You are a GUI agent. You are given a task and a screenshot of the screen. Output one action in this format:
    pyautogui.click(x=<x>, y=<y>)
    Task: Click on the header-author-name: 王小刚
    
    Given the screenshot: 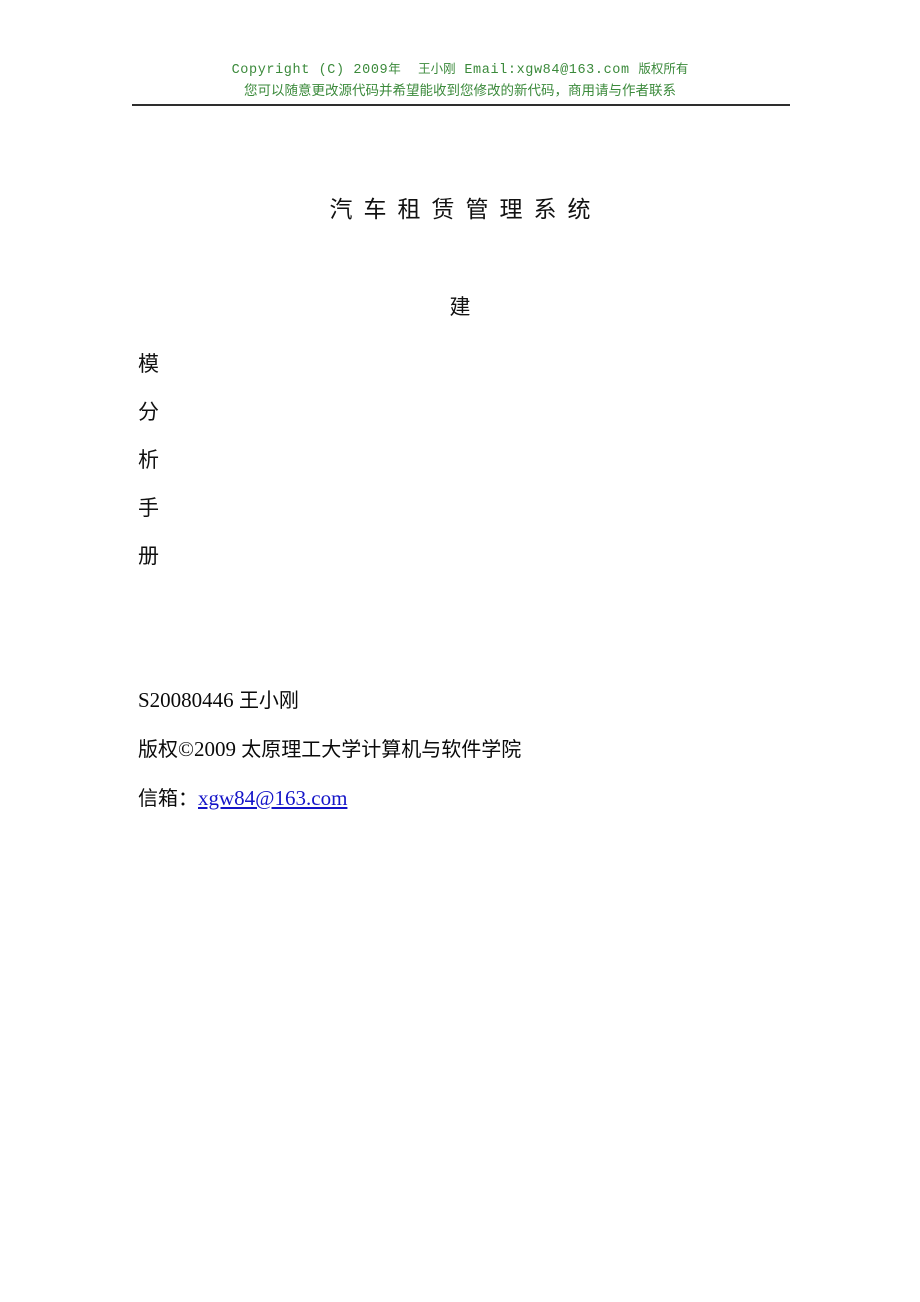 What is the action you would take?
    pyautogui.click(x=437, y=68)
    